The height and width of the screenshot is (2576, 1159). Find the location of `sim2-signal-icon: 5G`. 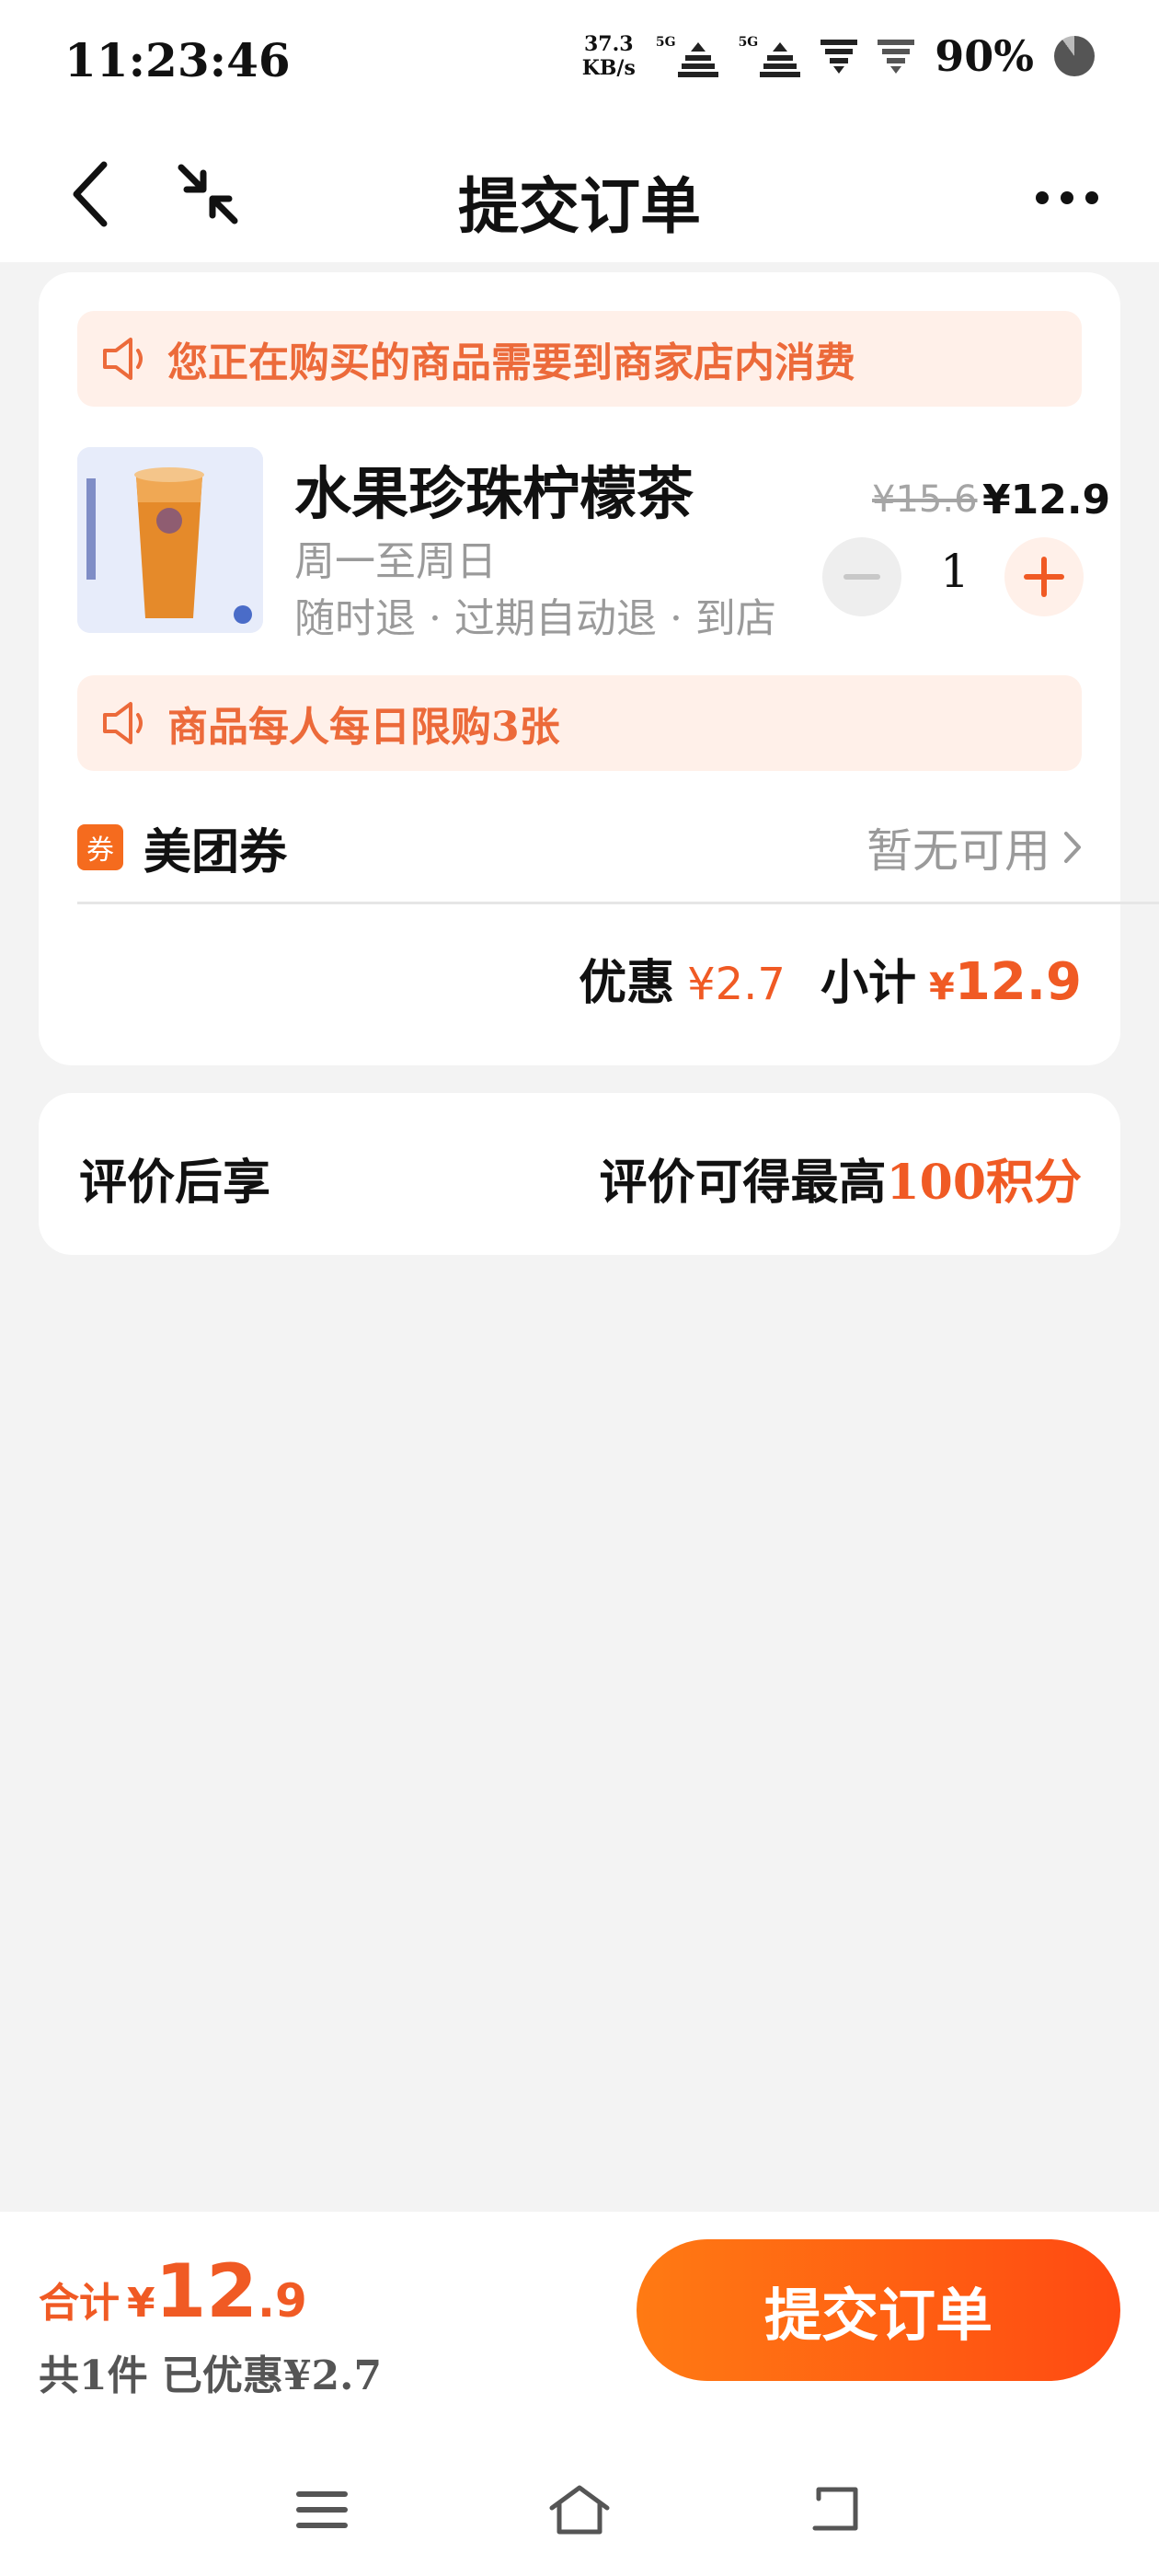

sim2-signal-icon: 5G is located at coordinates (770, 56).